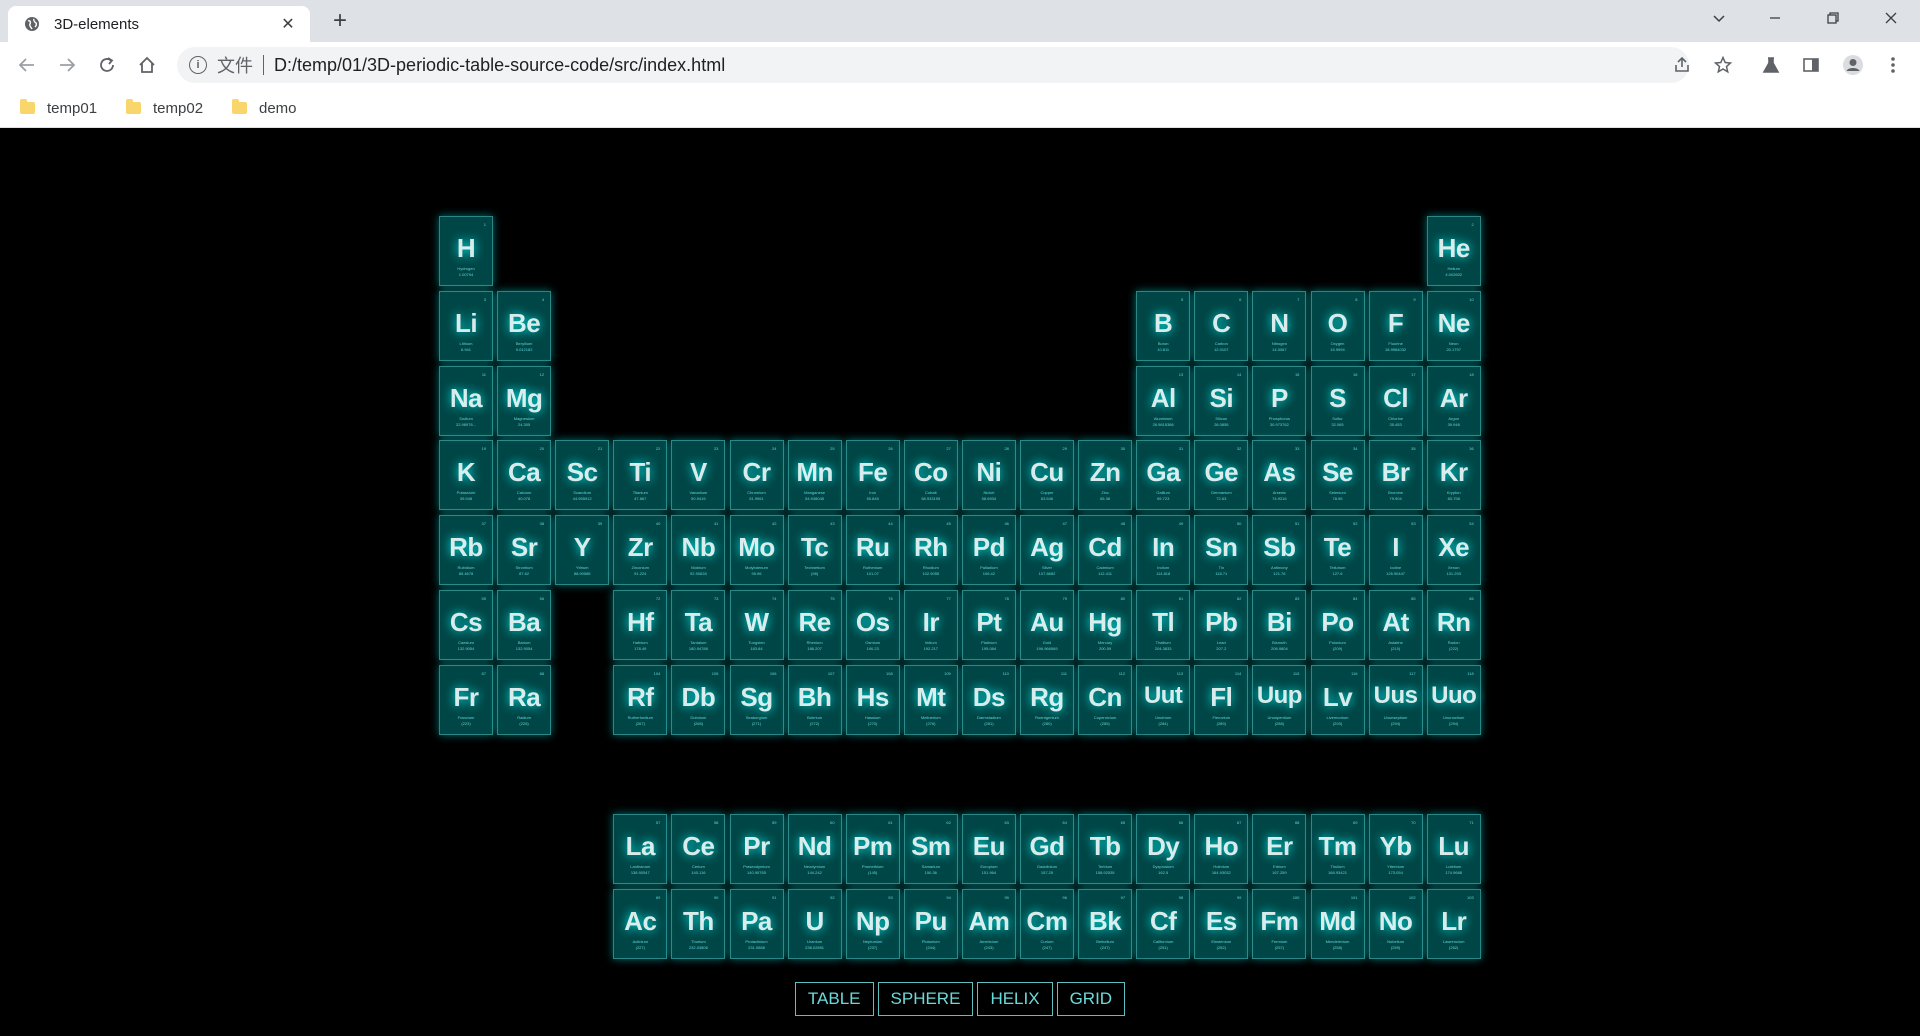 Image resolution: width=1920 pixels, height=1036 pixels. Describe the element at coordinates (1453, 475) in the screenshot. I see `element-tile-kr: 36 Kr Krypton 83.798` at that location.